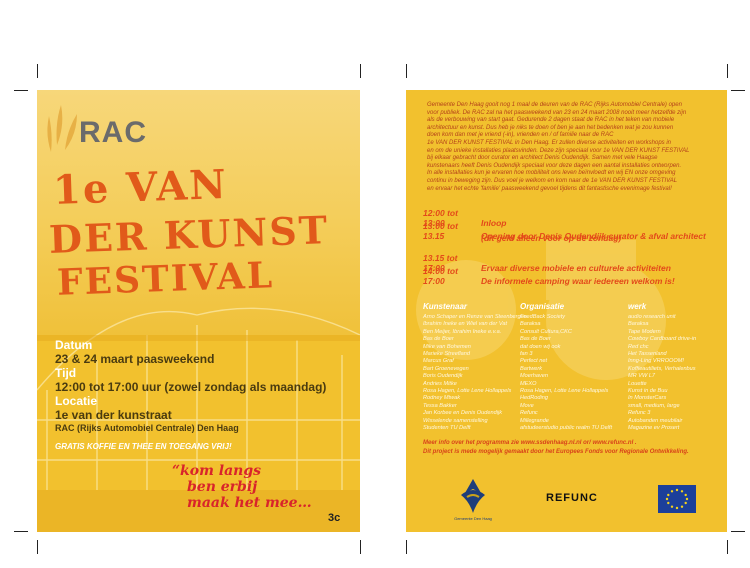  What do you see at coordinates (440, 405) in the screenshot?
I see `credit-item: Tessa Bakker` at bounding box center [440, 405].